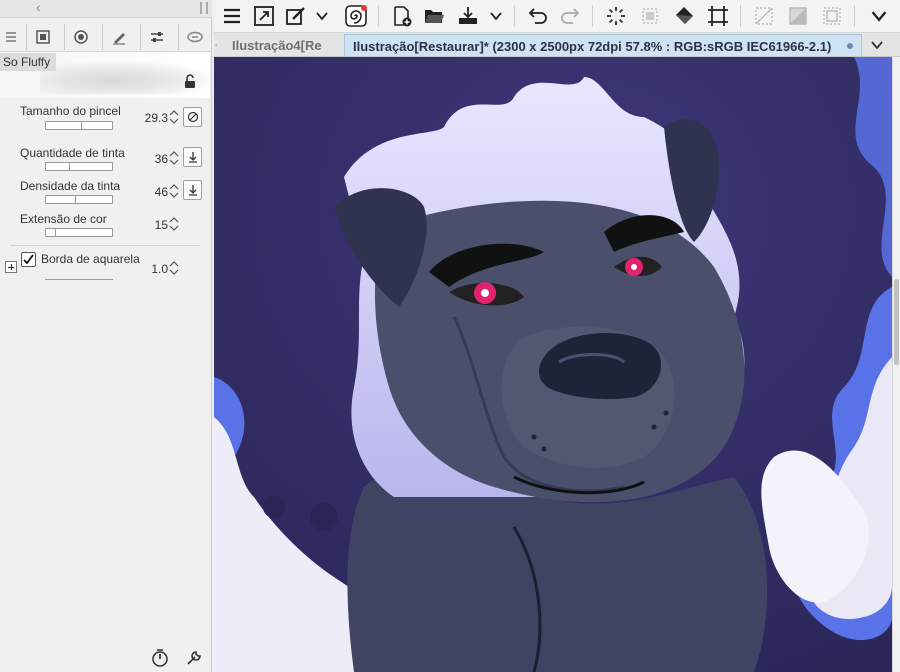  Describe the element at coordinates (570, 16) in the screenshot. I see `redo-icon` at that location.